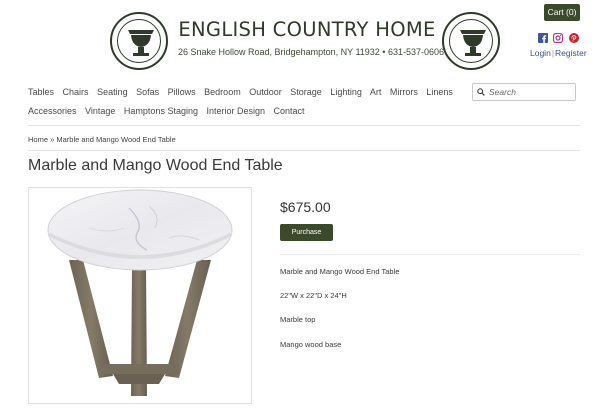  I want to click on nav-item-linens: Linens, so click(439, 92).